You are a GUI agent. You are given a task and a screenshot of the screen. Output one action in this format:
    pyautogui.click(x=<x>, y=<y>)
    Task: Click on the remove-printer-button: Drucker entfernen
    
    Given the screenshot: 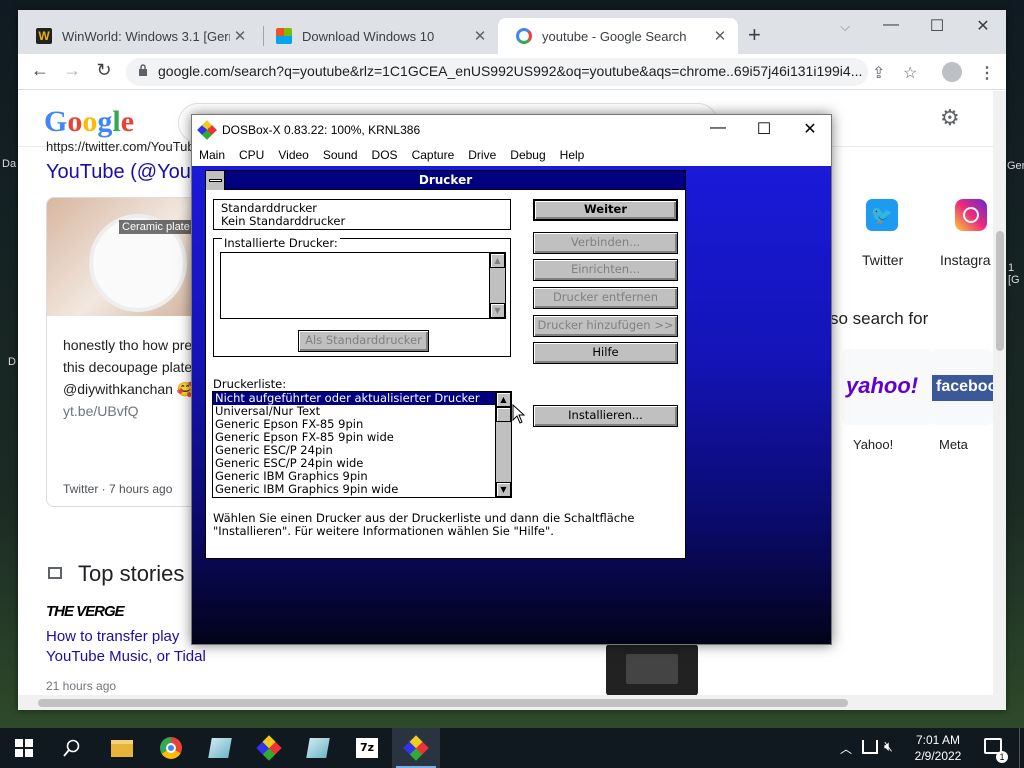 What is the action you would take?
    pyautogui.click(x=605, y=298)
    